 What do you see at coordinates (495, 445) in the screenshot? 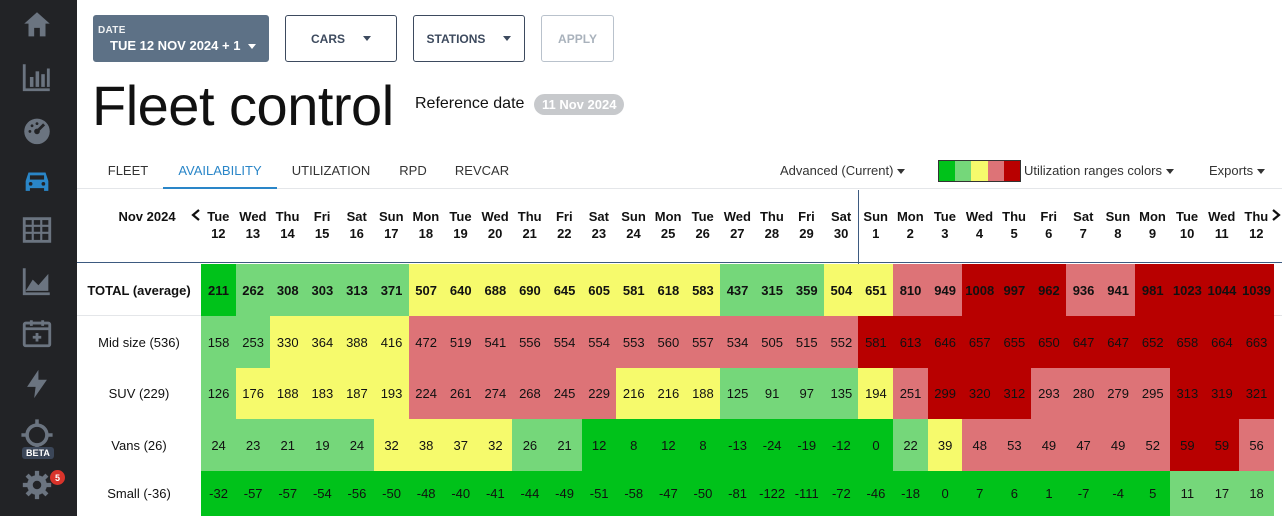
I see `table-cell: 32` at bounding box center [495, 445].